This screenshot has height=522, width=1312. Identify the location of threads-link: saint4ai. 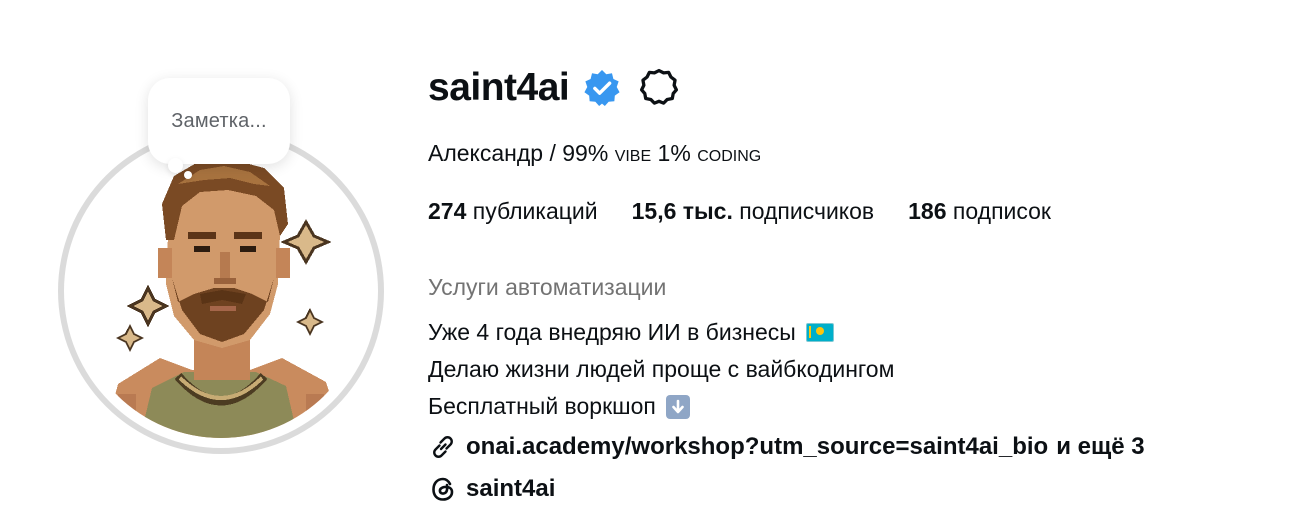
(491, 489).